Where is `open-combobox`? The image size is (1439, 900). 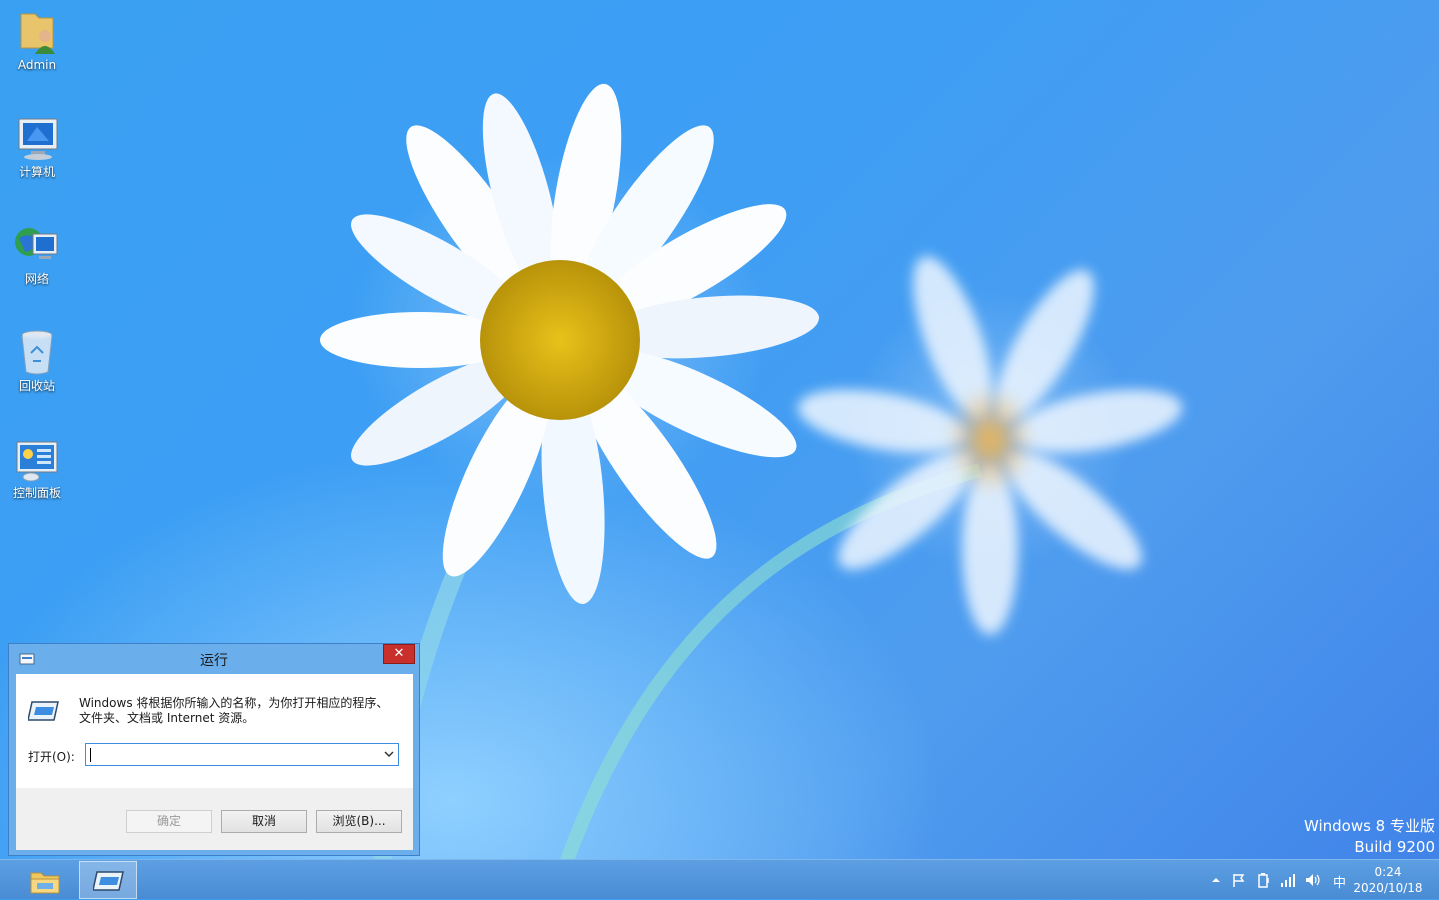 open-combobox is located at coordinates (242, 754).